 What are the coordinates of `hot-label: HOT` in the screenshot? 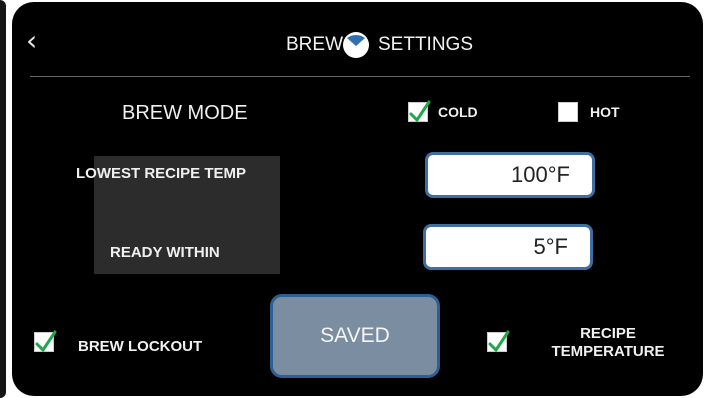 It's located at (605, 112).